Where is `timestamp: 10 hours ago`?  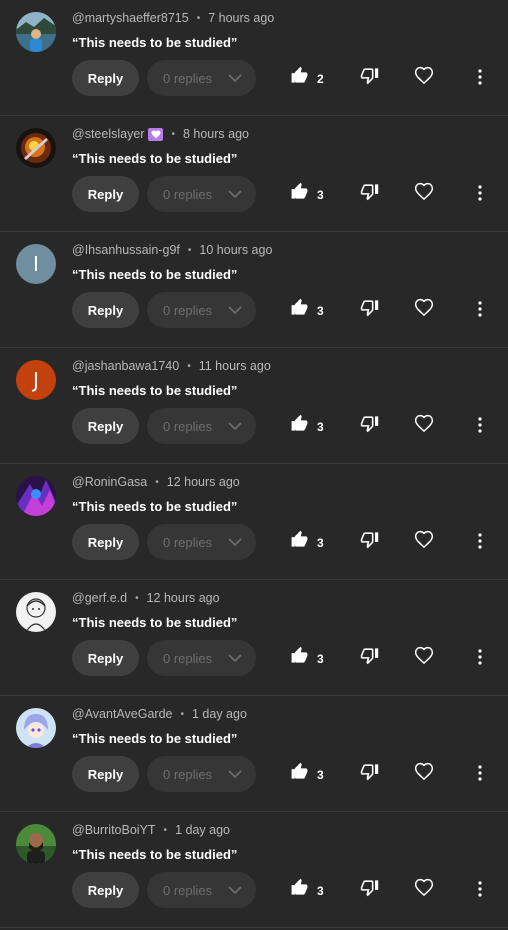 timestamp: 10 hours ago is located at coordinates (235, 250).